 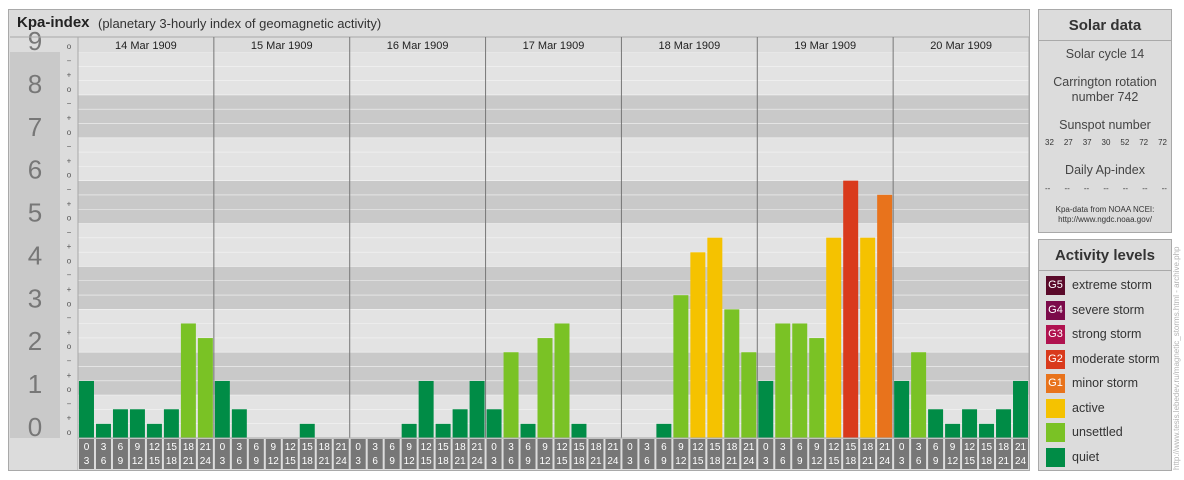 I want to click on solar-cycle: Solar cycle 14, so click(x=1105, y=54).